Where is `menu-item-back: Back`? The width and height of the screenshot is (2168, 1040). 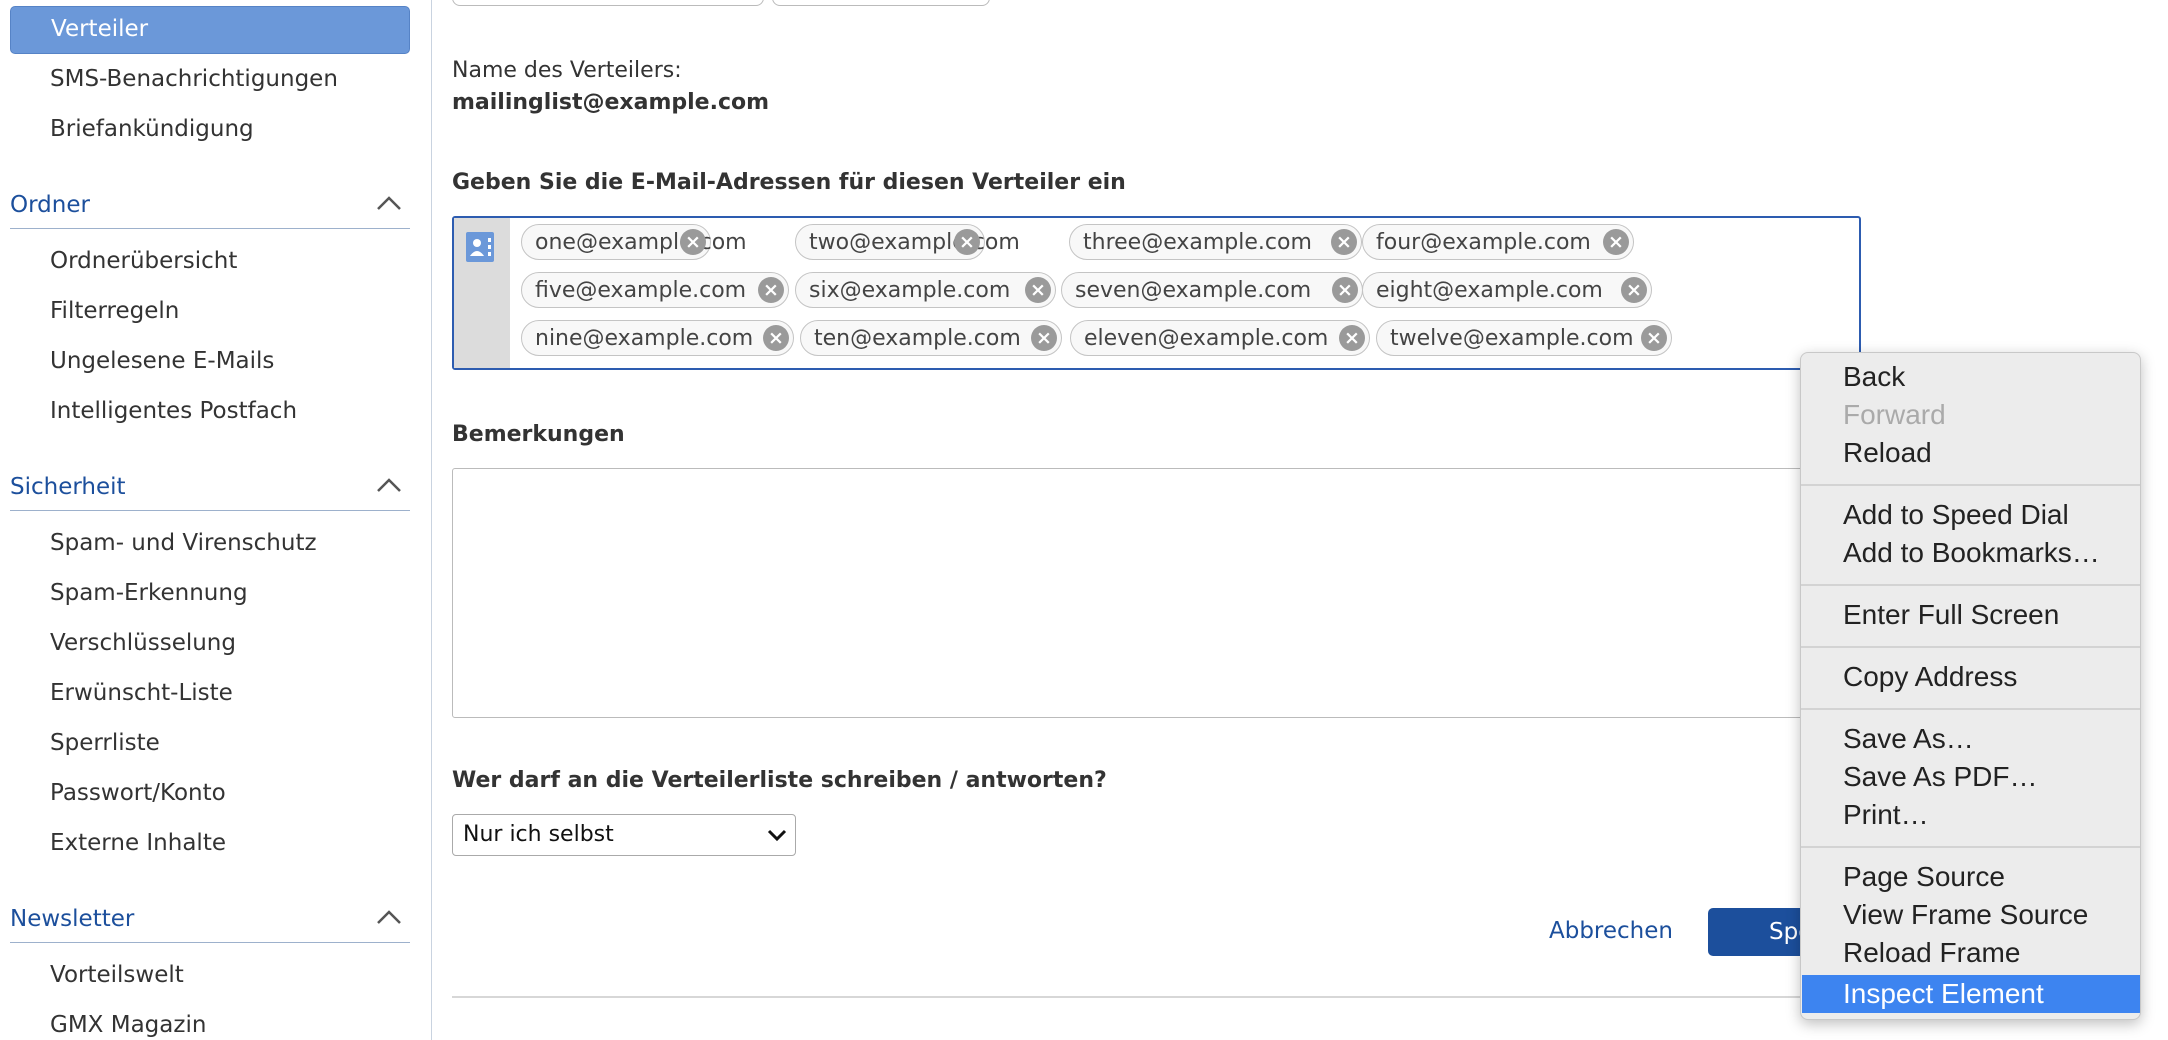 menu-item-back: Back is located at coordinates (1874, 377).